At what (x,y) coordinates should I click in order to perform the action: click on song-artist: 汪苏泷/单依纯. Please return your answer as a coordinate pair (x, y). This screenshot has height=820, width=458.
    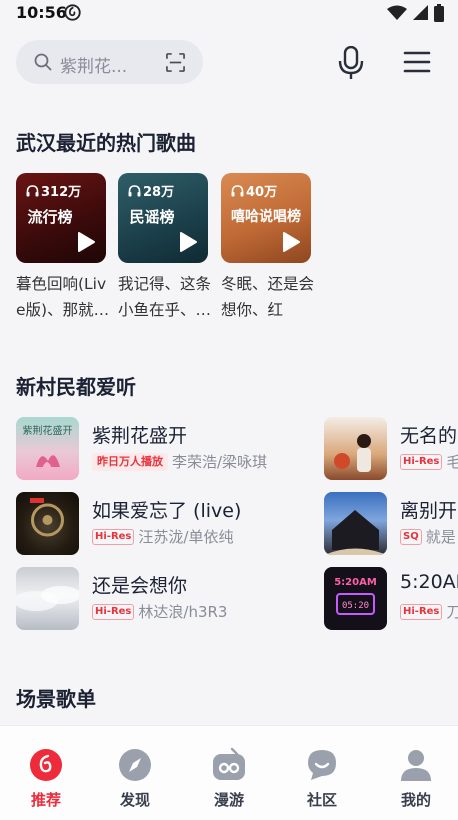
    Looking at the image, I should click on (186, 537).